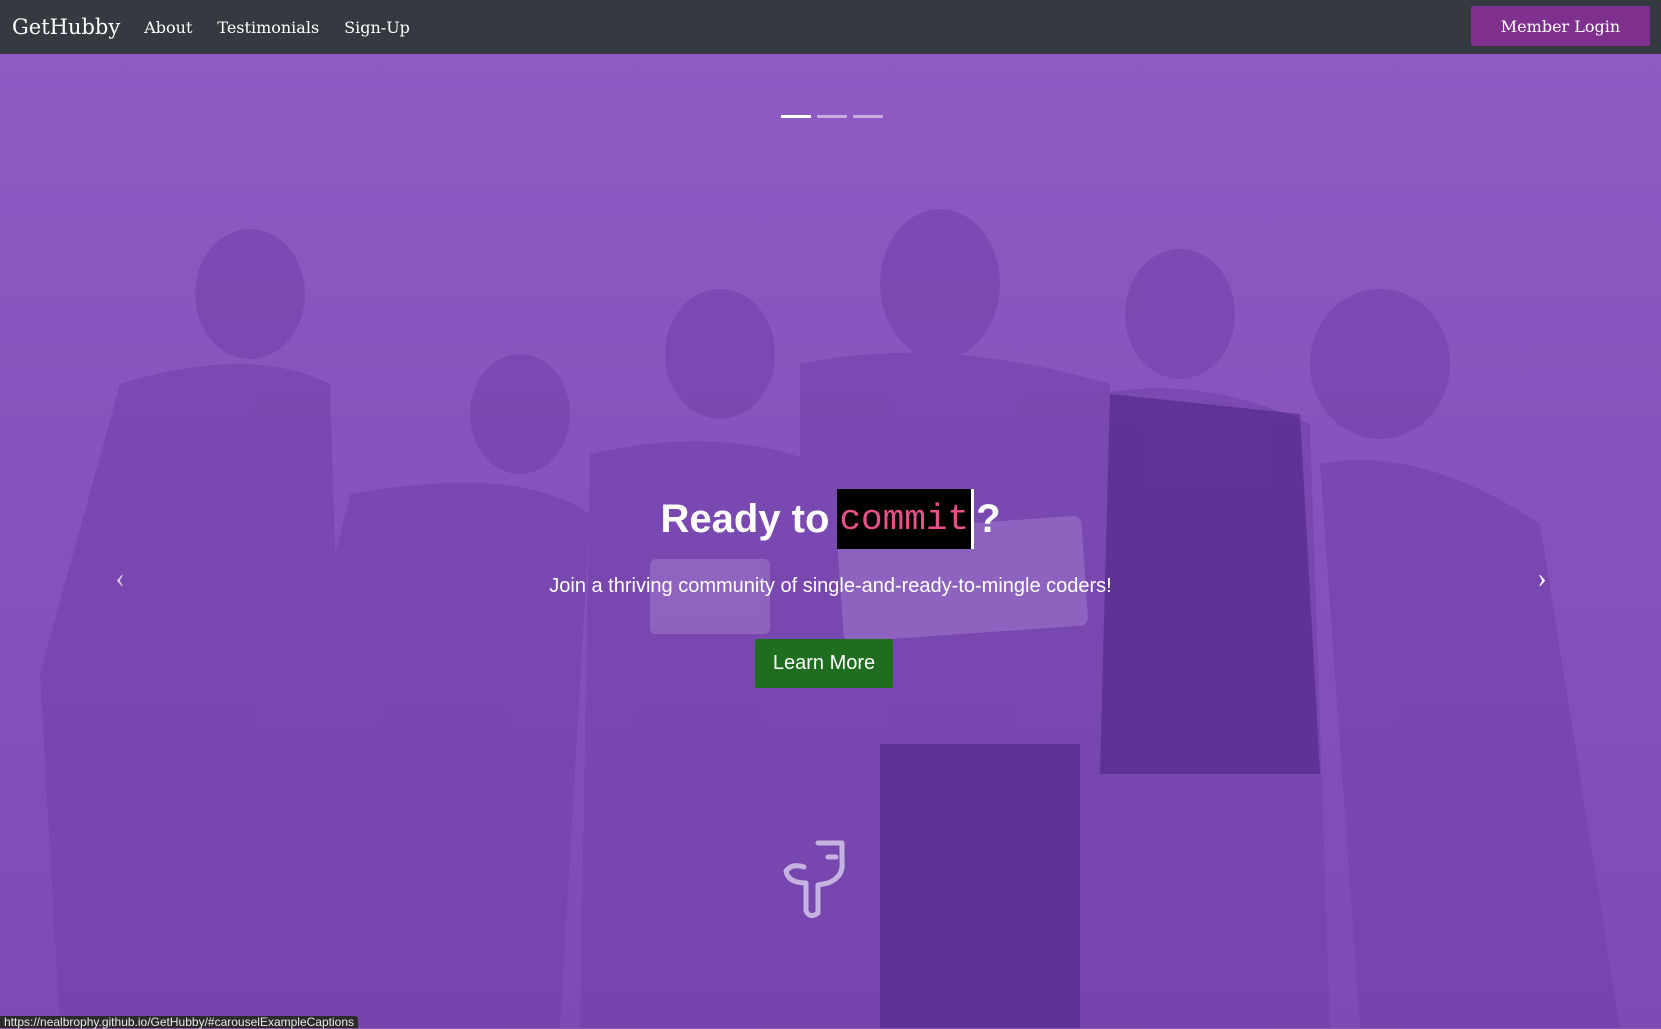 The width and height of the screenshot is (1661, 1029). I want to click on nav-link-testimonials: Testimonials, so click(268, 27).